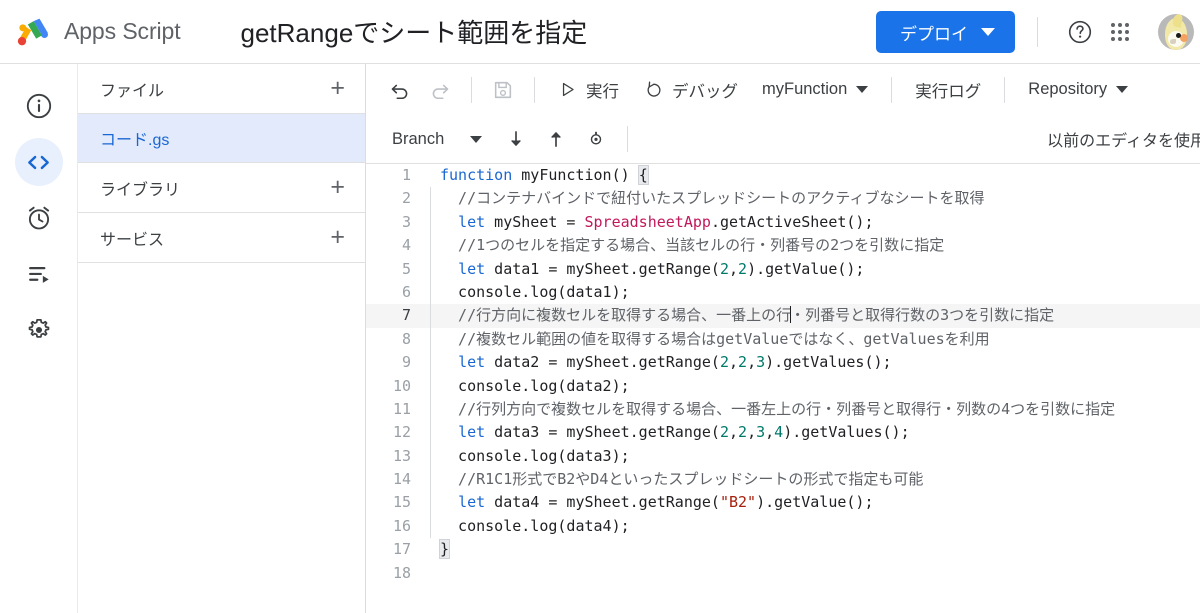  I want to click on line-number: 13, so click(401, 455).